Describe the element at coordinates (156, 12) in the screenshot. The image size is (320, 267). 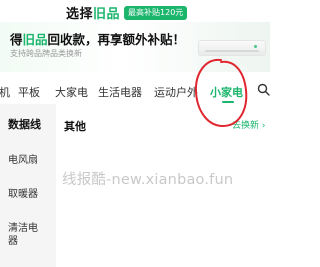
I see `subsidy-badge: 最高补贴120元` at that location.